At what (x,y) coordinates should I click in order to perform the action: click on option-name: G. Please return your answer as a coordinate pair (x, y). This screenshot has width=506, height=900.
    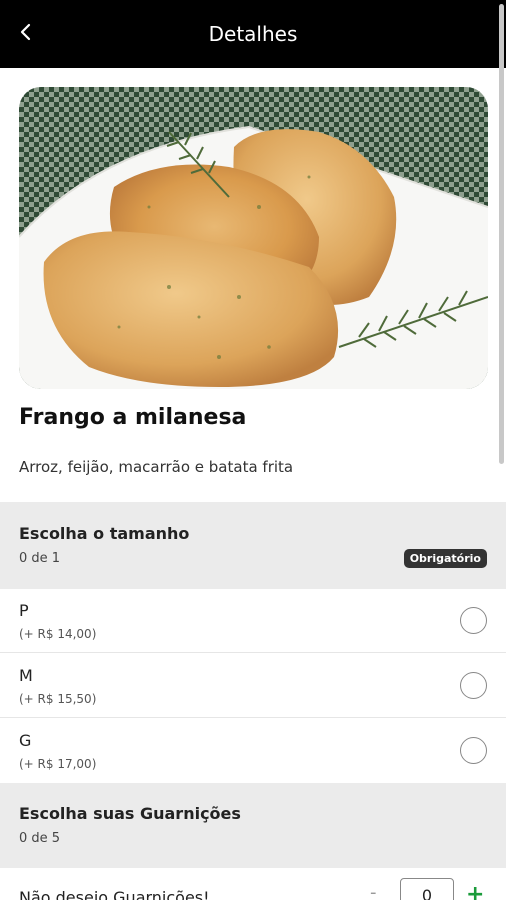
    Looking at the image, I should click on (25, 740).